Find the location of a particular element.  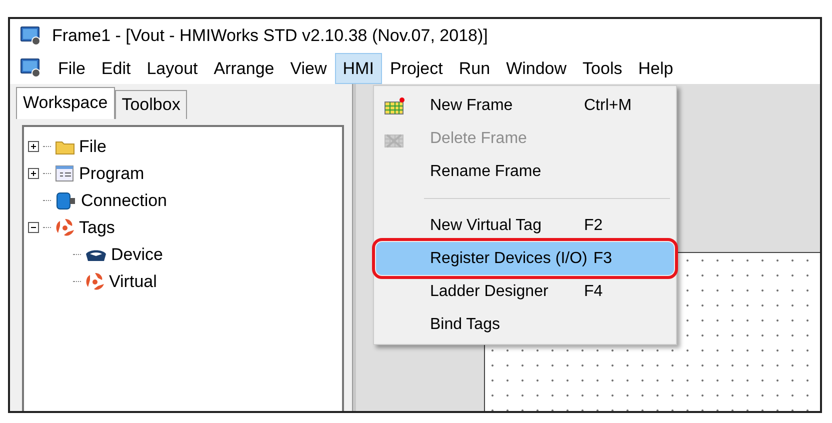

tree-item: Device is located at coordinates (137, 254).